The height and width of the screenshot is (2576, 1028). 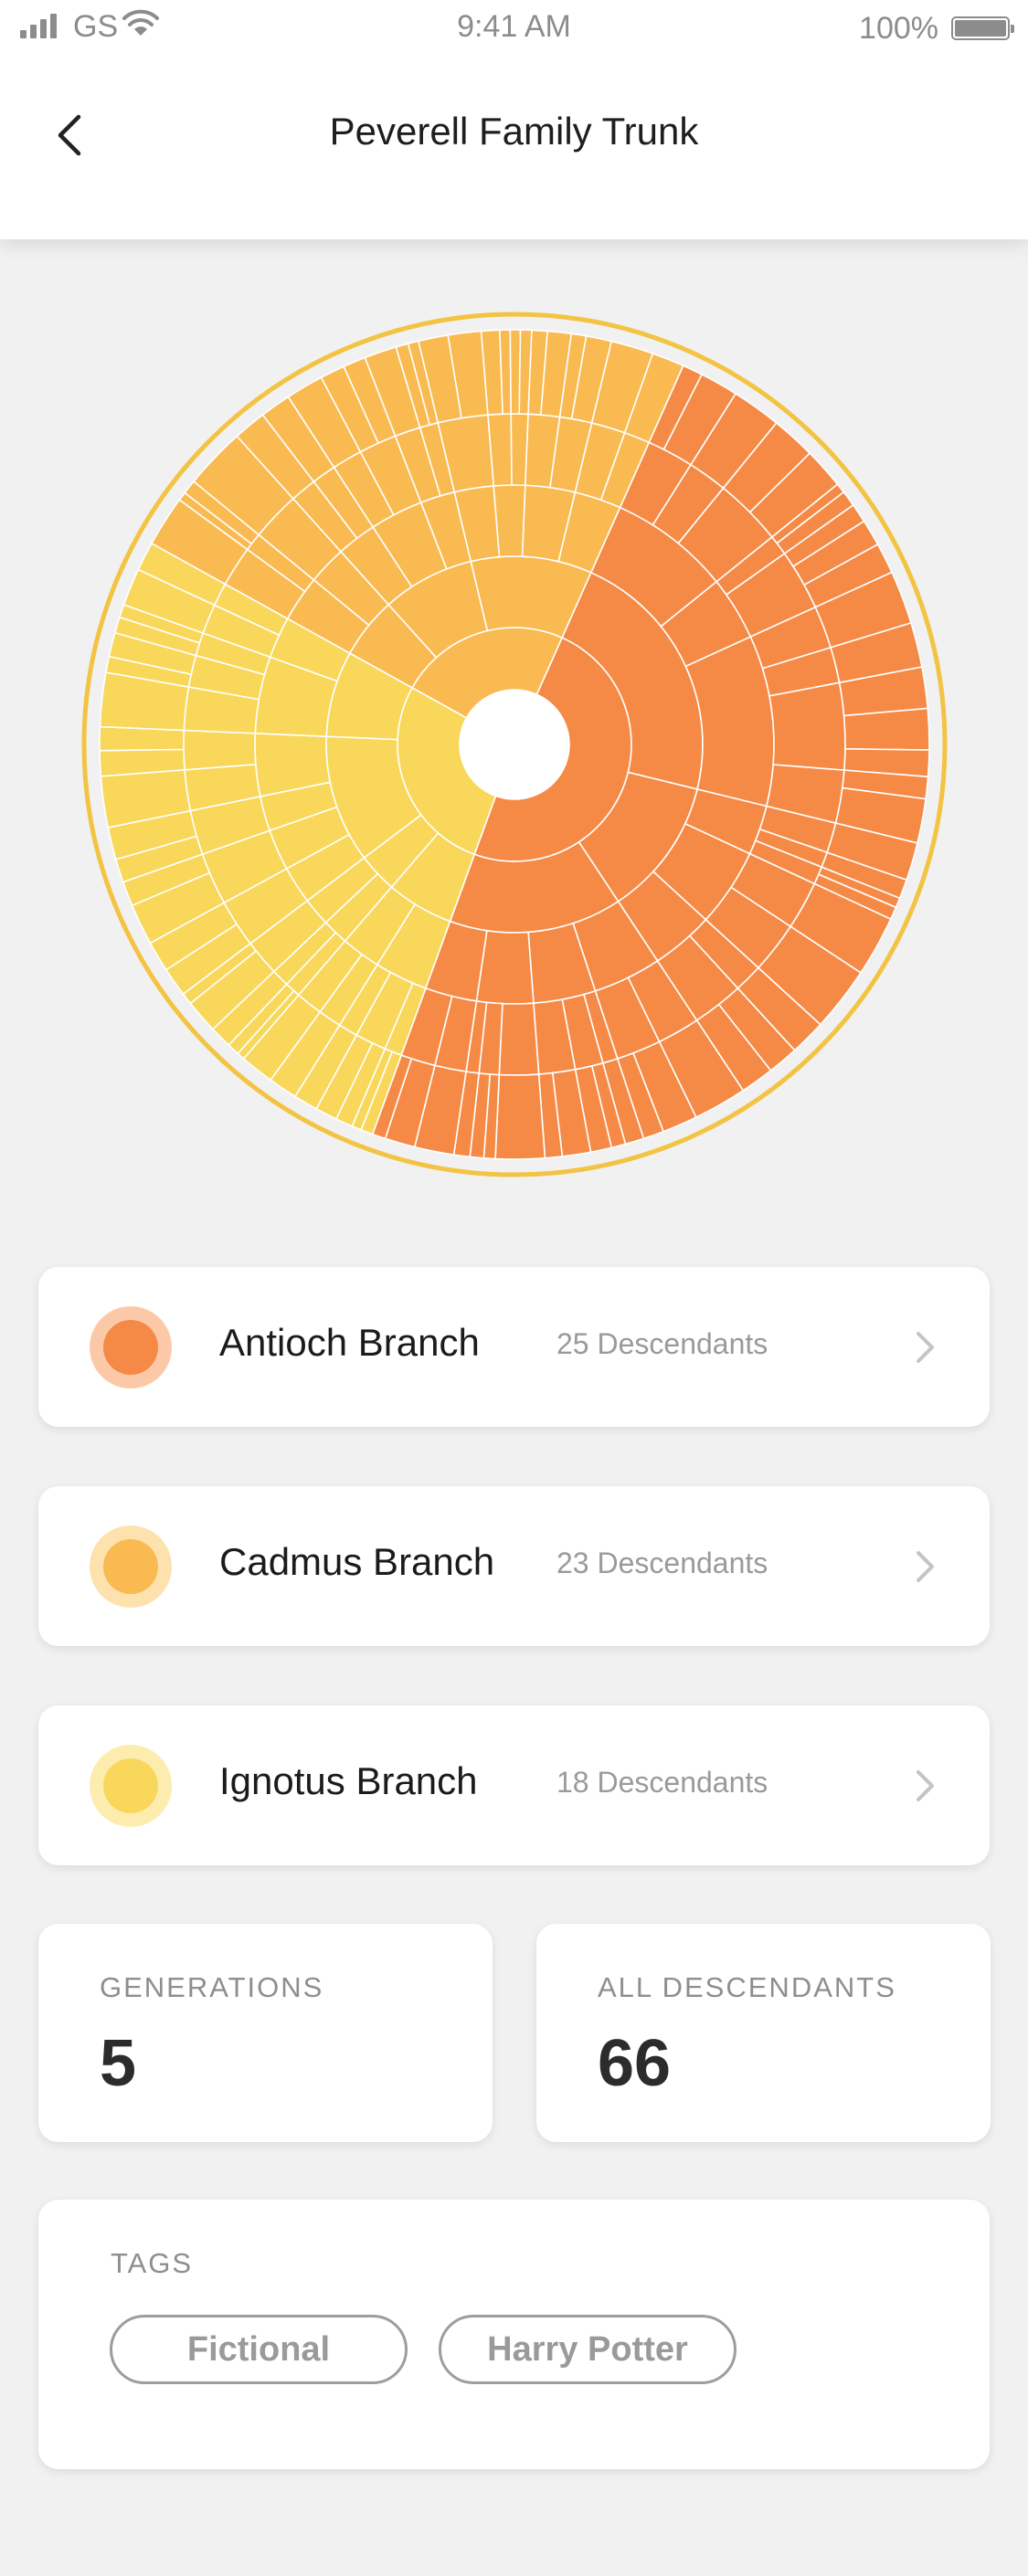 I want to click on tags-card: TAGS Fictional Harry Potter, so click(x=514, y=2334).